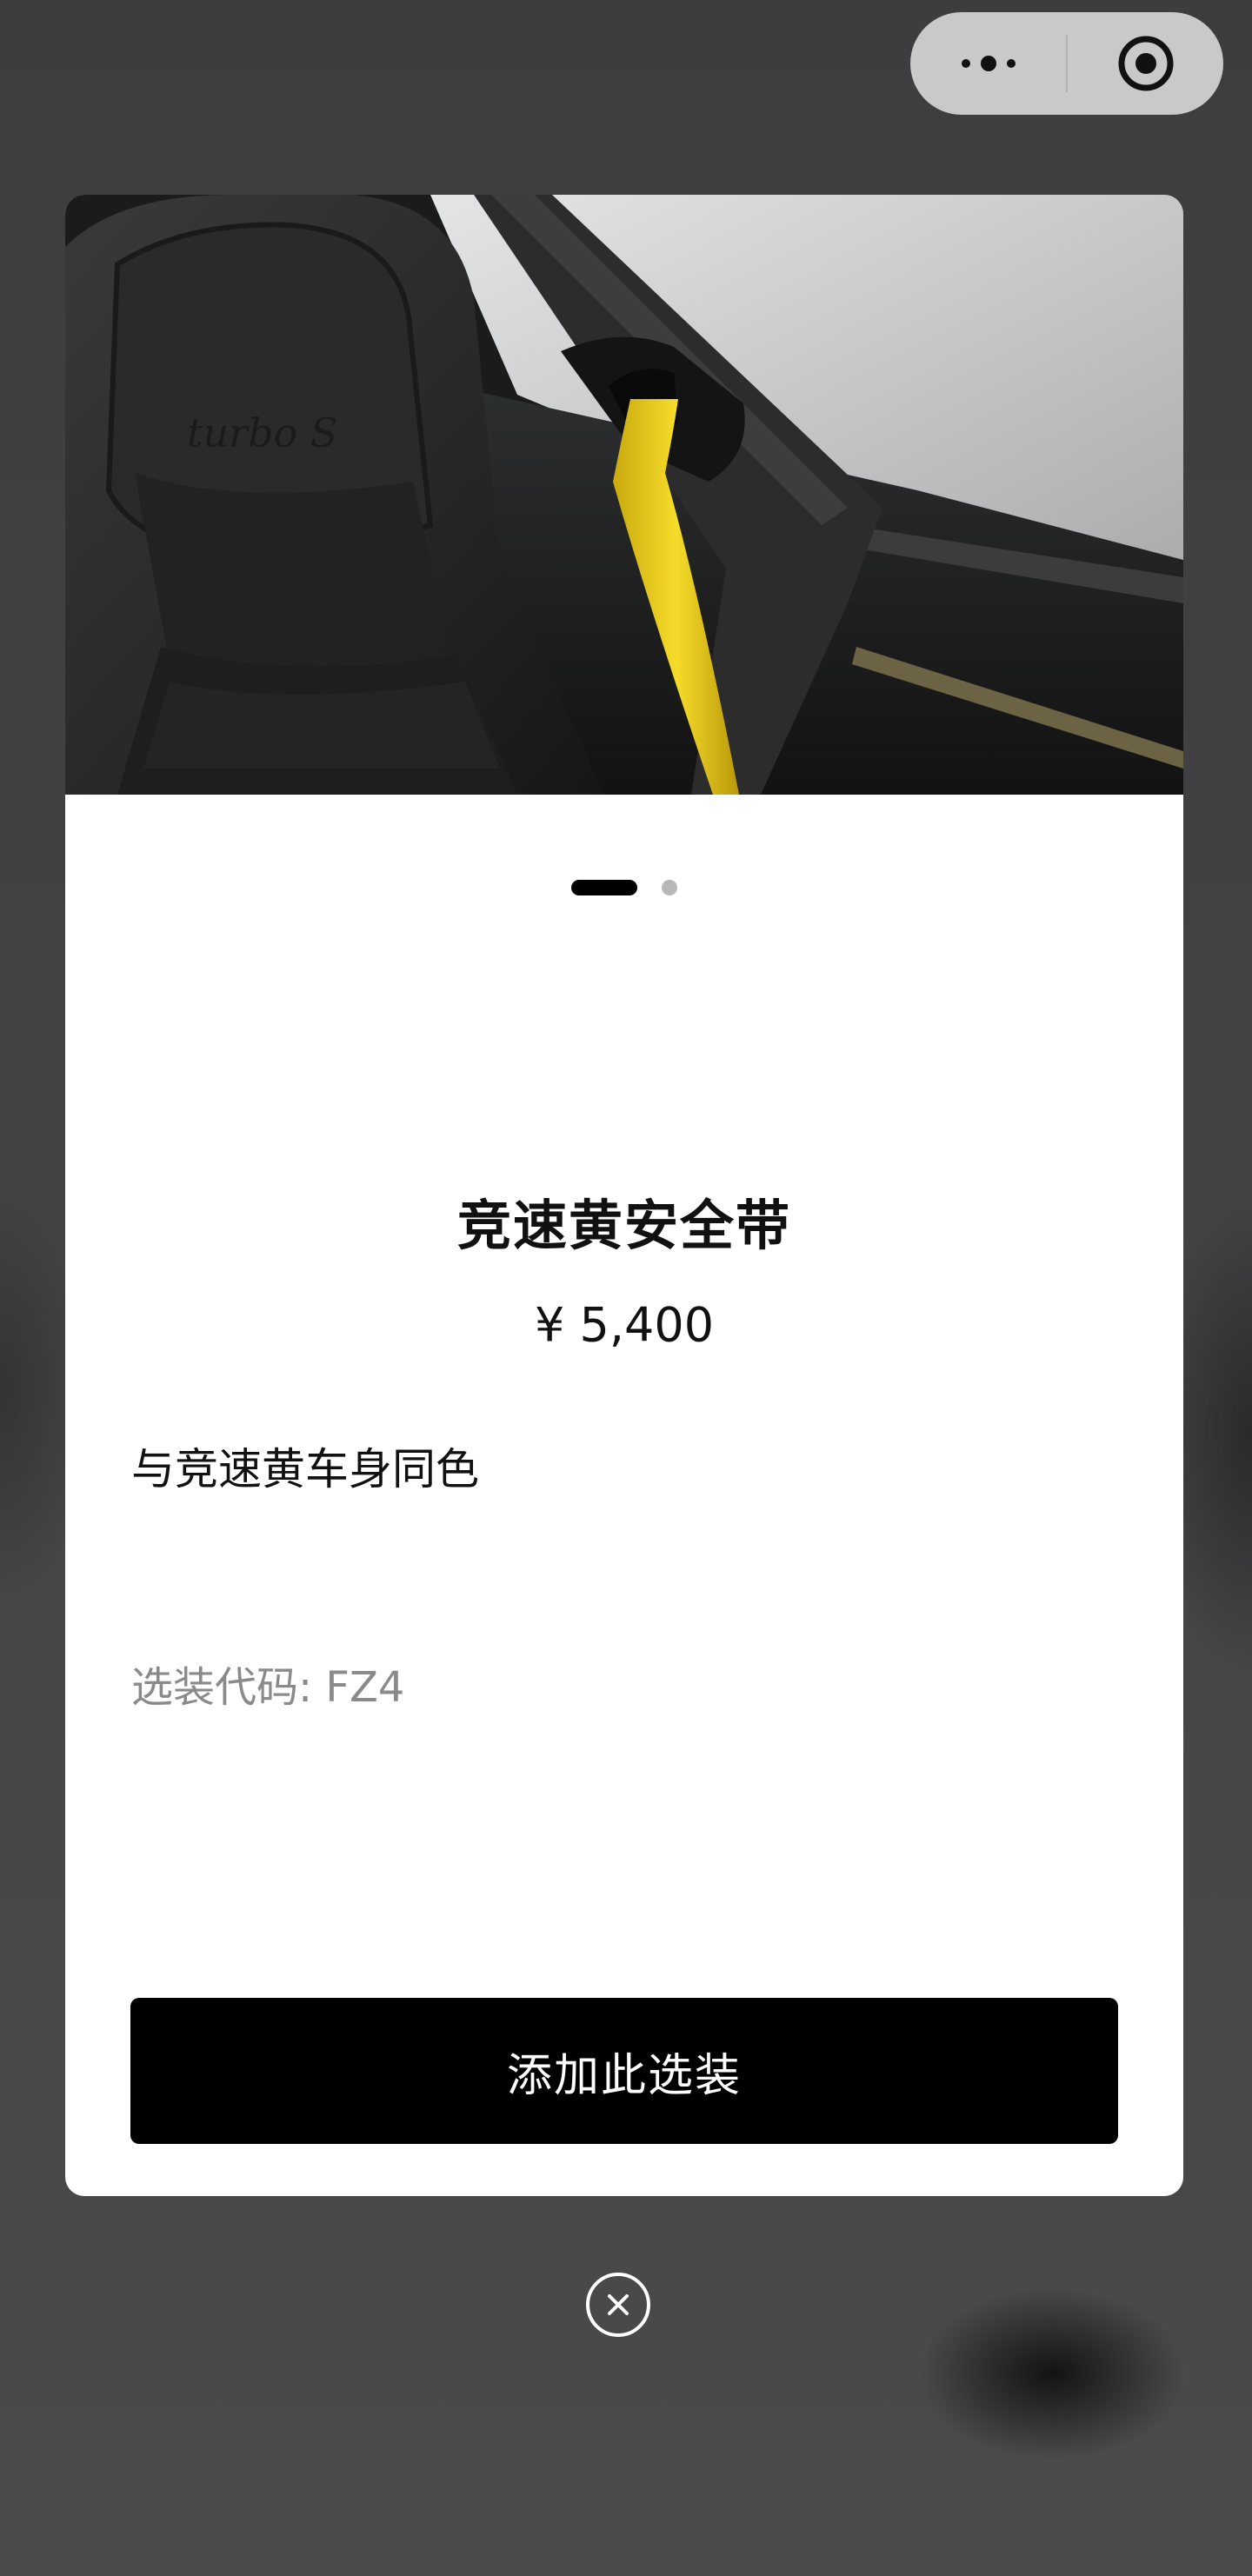 The height and width of the screenshot is (2576, 1252). What do you see at coordinates (624, 2071) in the screenshot?
I see `add-option-button: 添加此选装` at bounding box center [624, 2071].